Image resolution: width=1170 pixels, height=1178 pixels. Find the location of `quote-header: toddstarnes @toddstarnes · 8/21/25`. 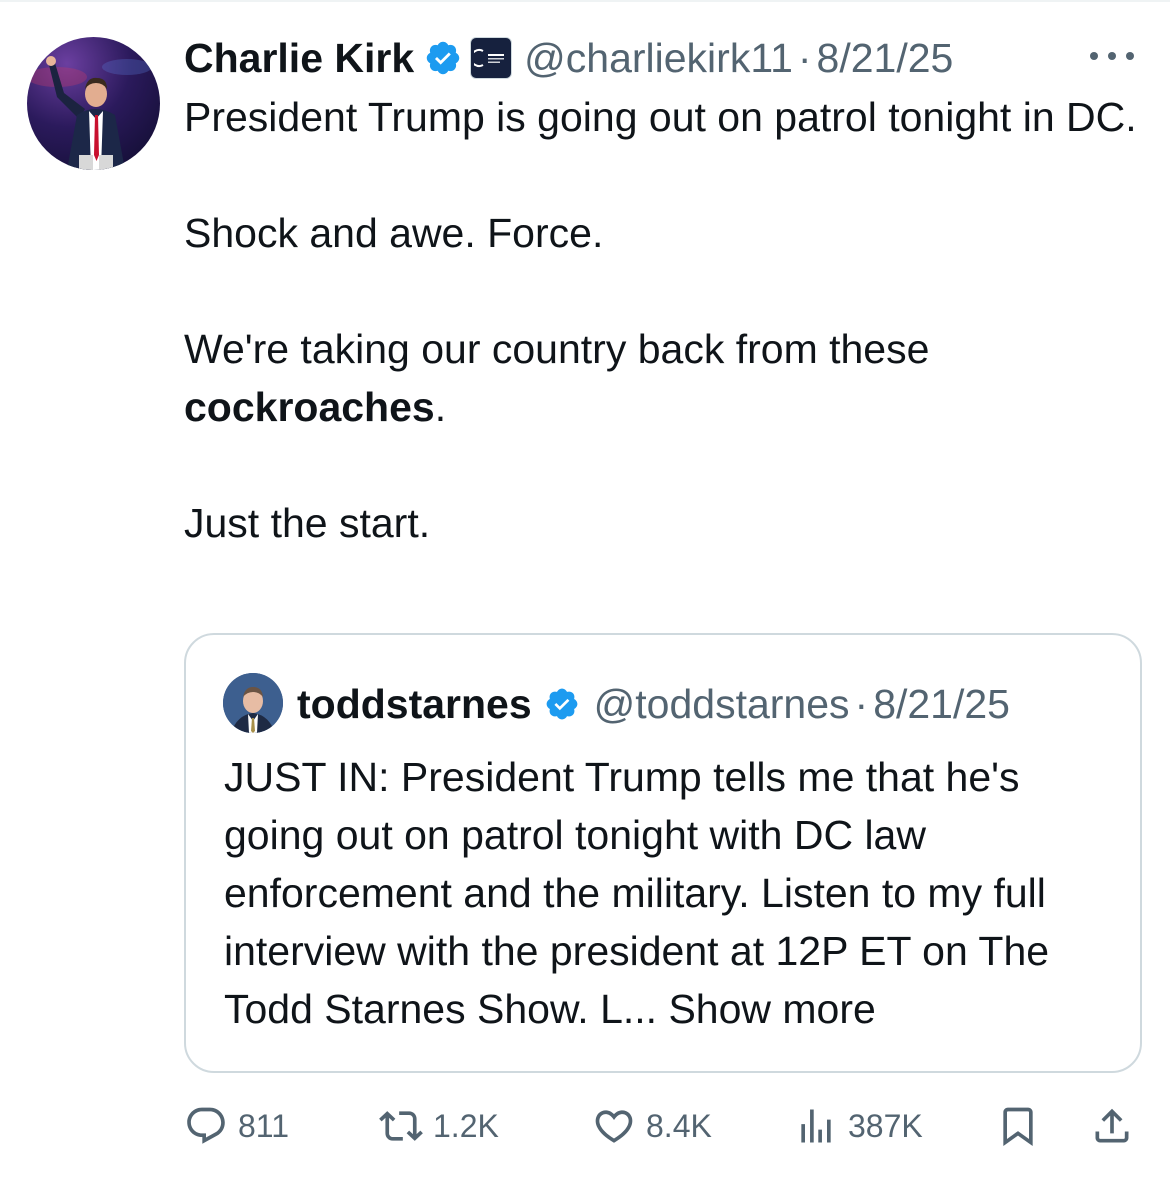

quote-header: toddstarnes @toddstarnes · 8/21/25 is located at coordinates (653, 704).